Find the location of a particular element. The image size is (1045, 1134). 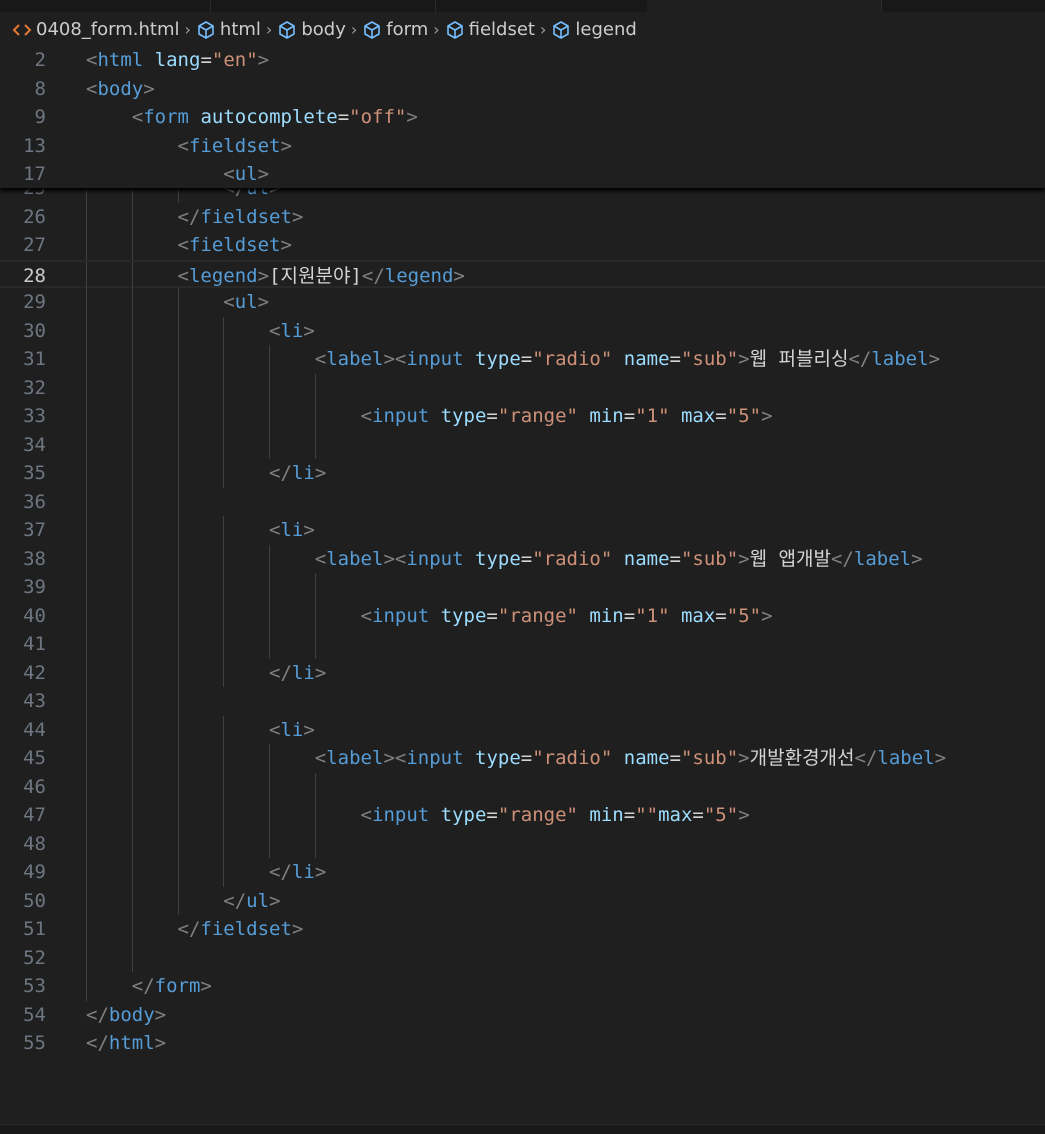

line-number: 41 is located at coordinates (34, 644).